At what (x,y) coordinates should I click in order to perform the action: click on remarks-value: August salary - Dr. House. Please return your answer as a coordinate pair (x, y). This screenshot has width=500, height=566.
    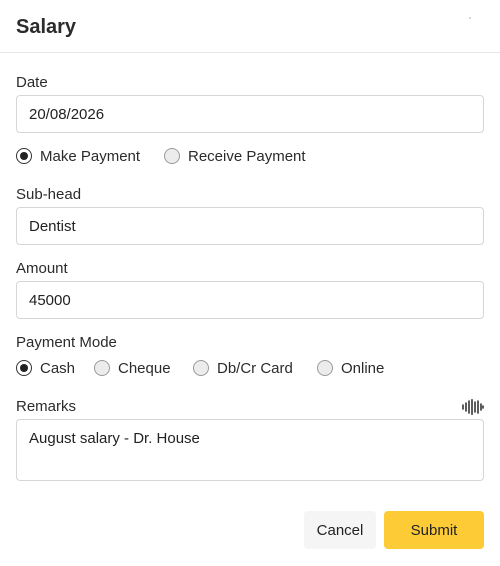
    Looking at the image, I should click on (114, 438).